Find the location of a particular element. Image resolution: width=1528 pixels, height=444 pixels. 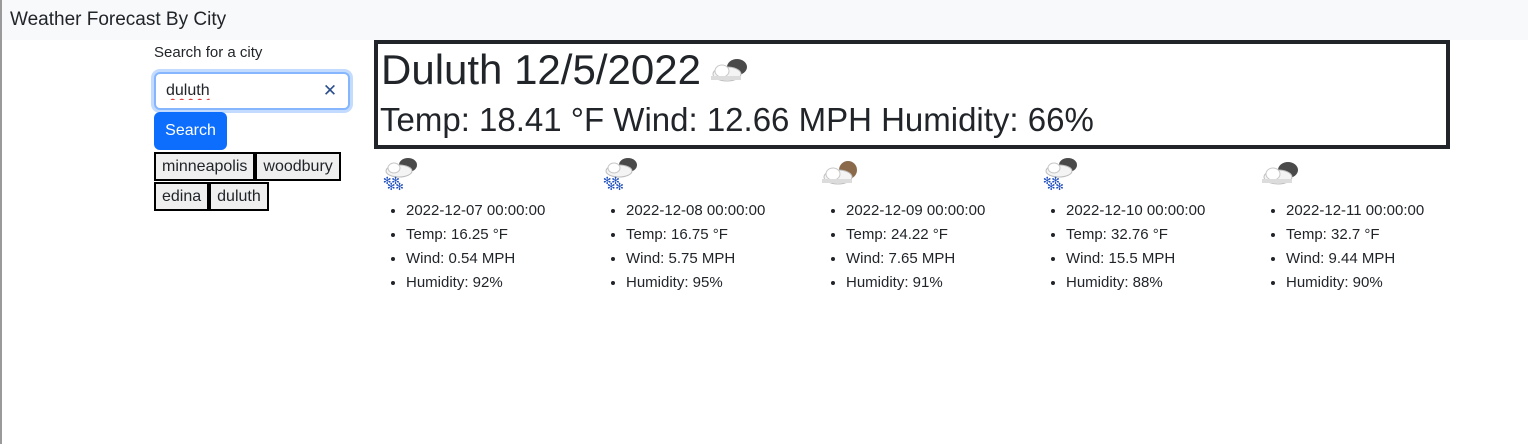

forecast-wind: Wind: 7.65 MPH is located at coordinates (932, 259).